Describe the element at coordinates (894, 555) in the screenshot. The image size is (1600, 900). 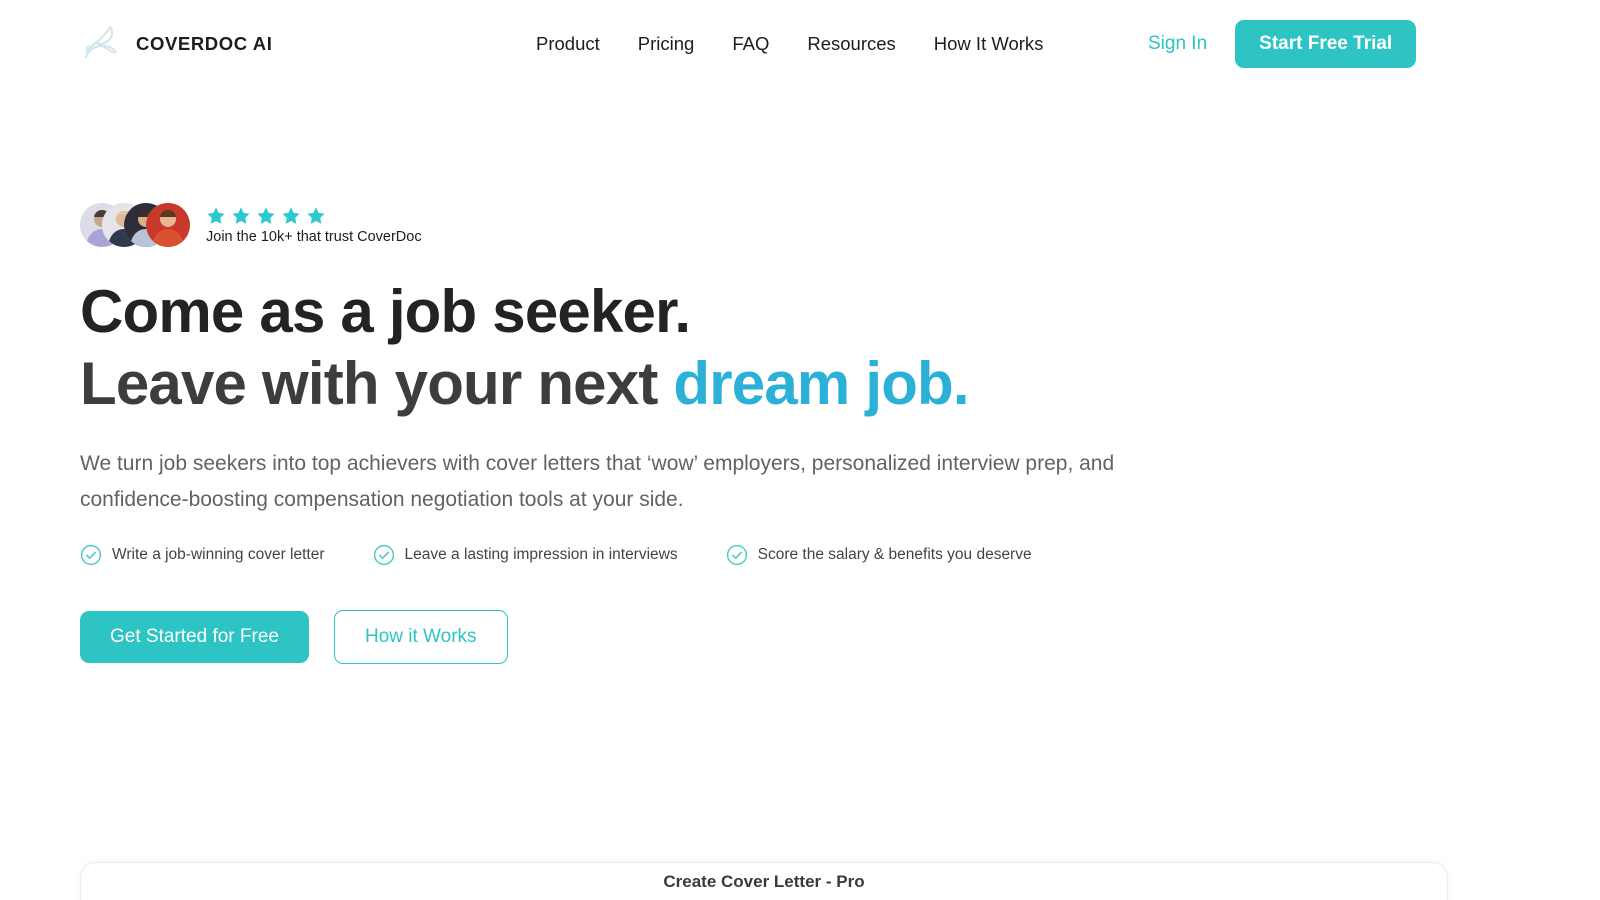
I see `feature-label: Score the salary & benefits you deserve` at that location.